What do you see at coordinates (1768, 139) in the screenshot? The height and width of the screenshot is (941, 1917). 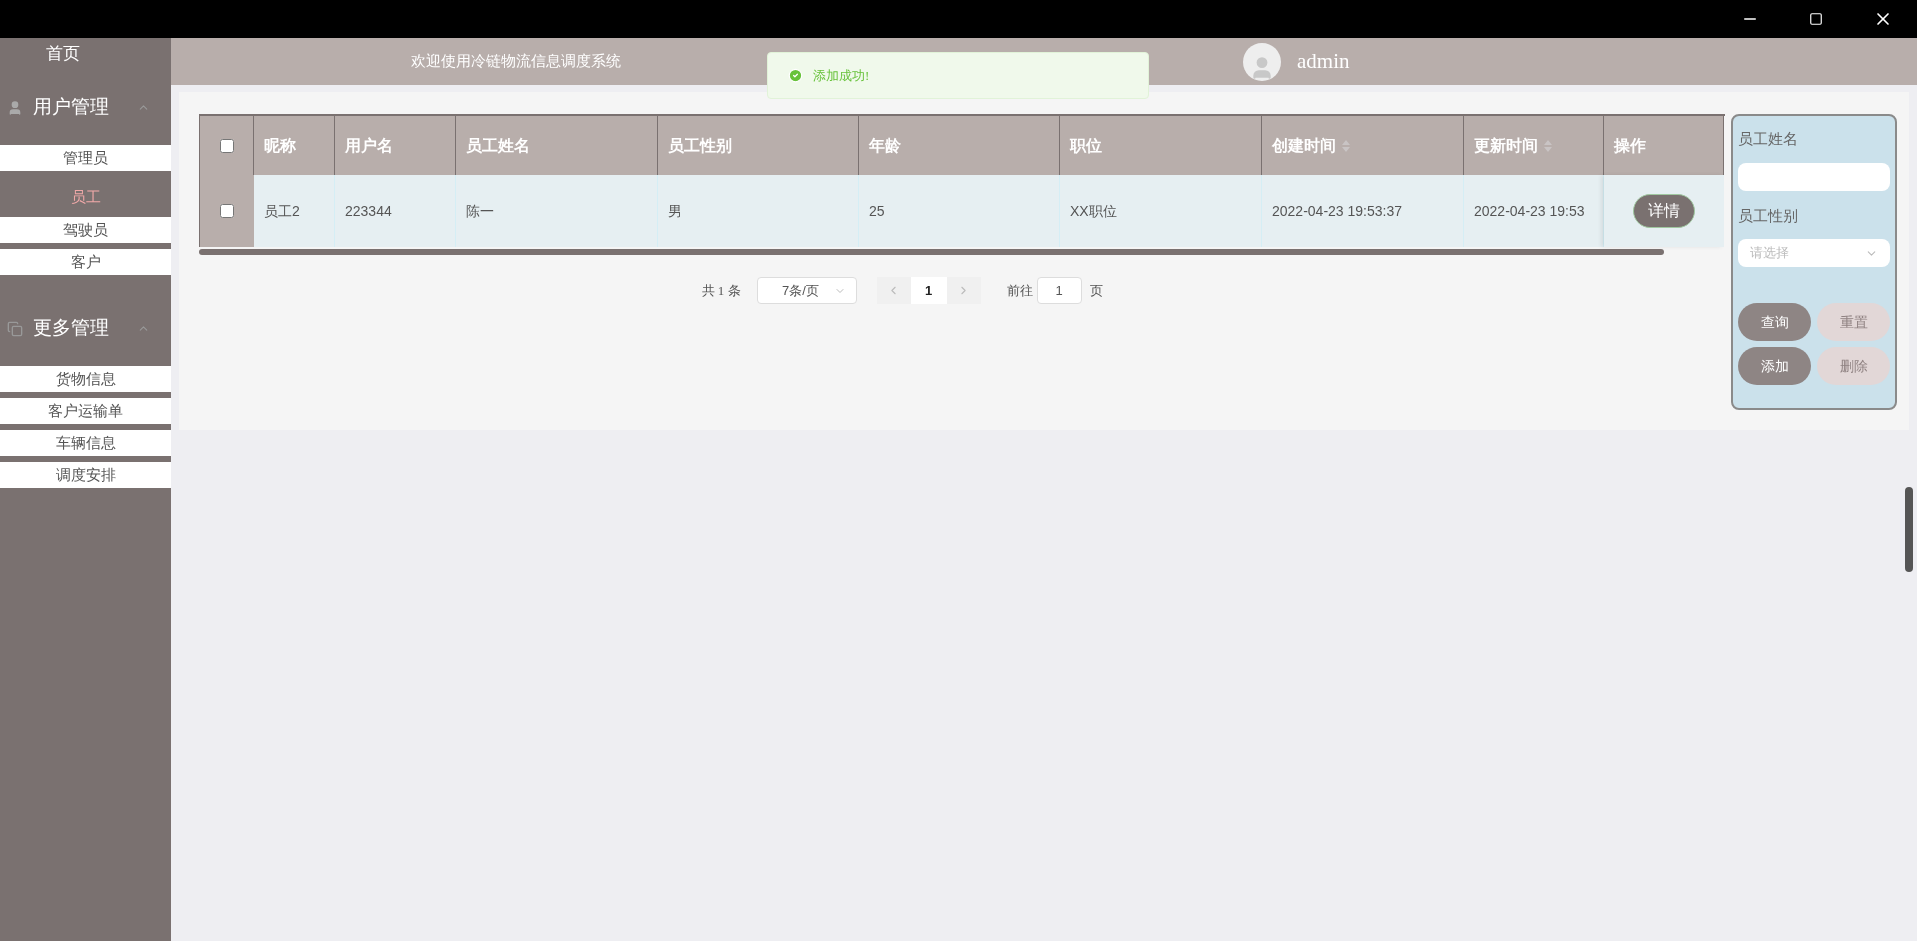 I see `field-label: 员工姓名` at bounding box center [1768, 139].